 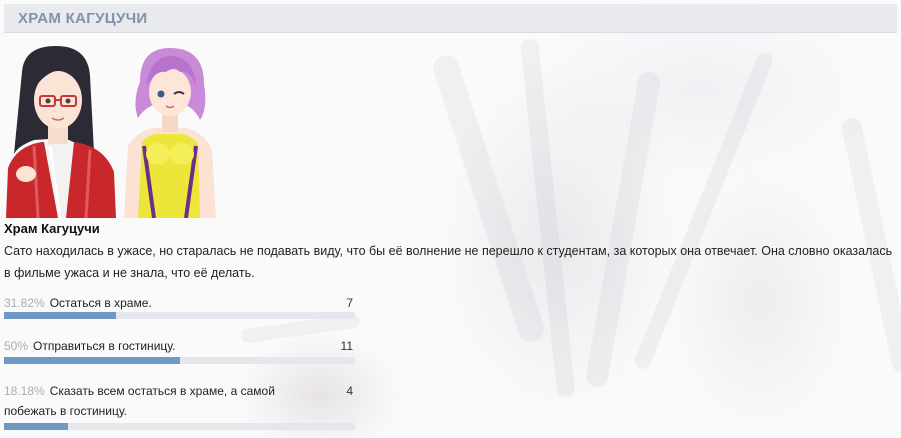 What do you see at coordinates (164, 303) in the screenshot?
I see `poll-option-text: 31.82% Остаться в храме.` at bounding box center [164, 303].